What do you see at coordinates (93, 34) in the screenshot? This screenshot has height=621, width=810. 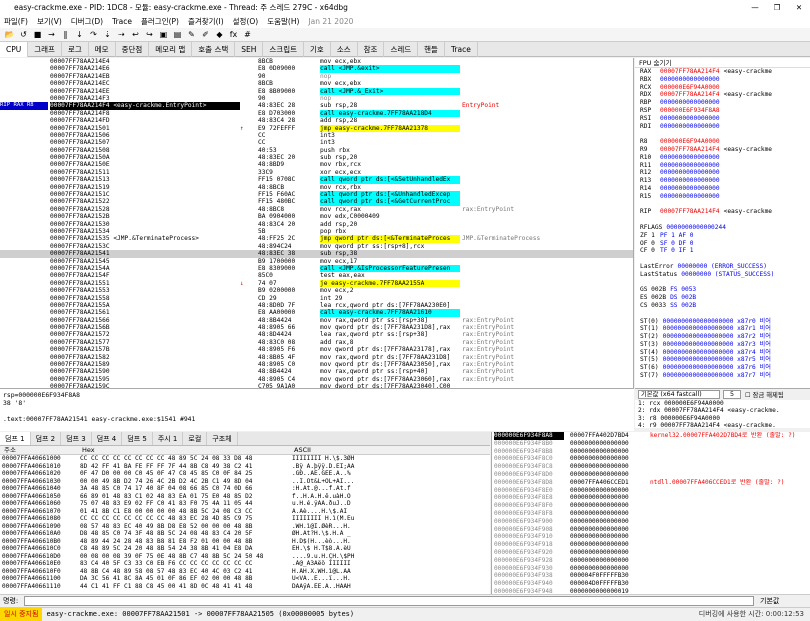 I see `step-over-icon: ↷` at bounding box center [93, 34].